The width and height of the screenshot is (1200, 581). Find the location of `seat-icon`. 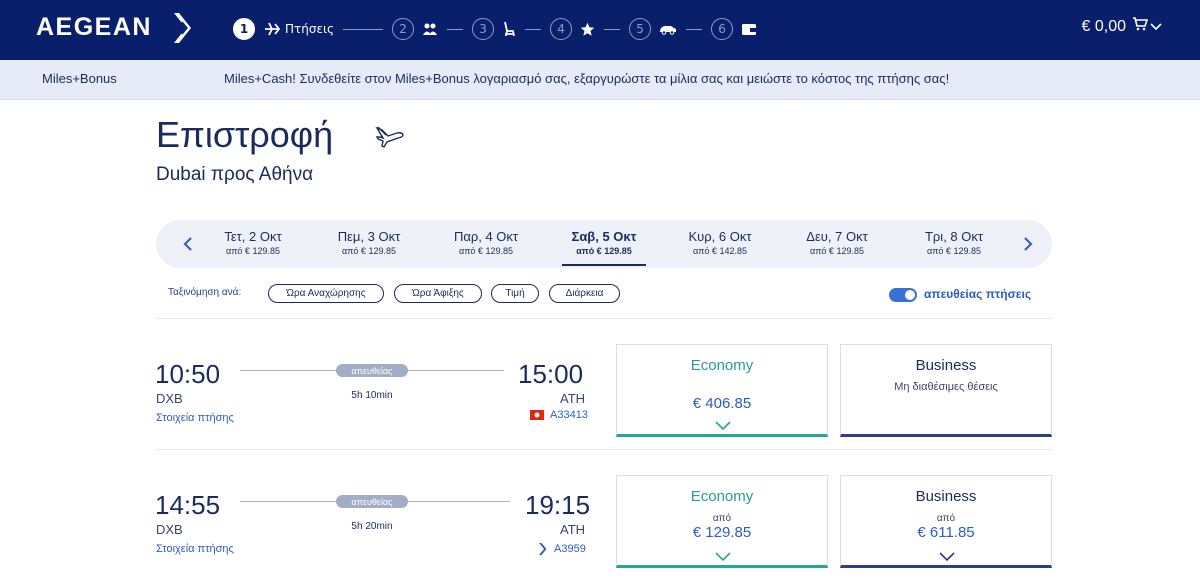

seat-icon is located at coordinates (509, 29).